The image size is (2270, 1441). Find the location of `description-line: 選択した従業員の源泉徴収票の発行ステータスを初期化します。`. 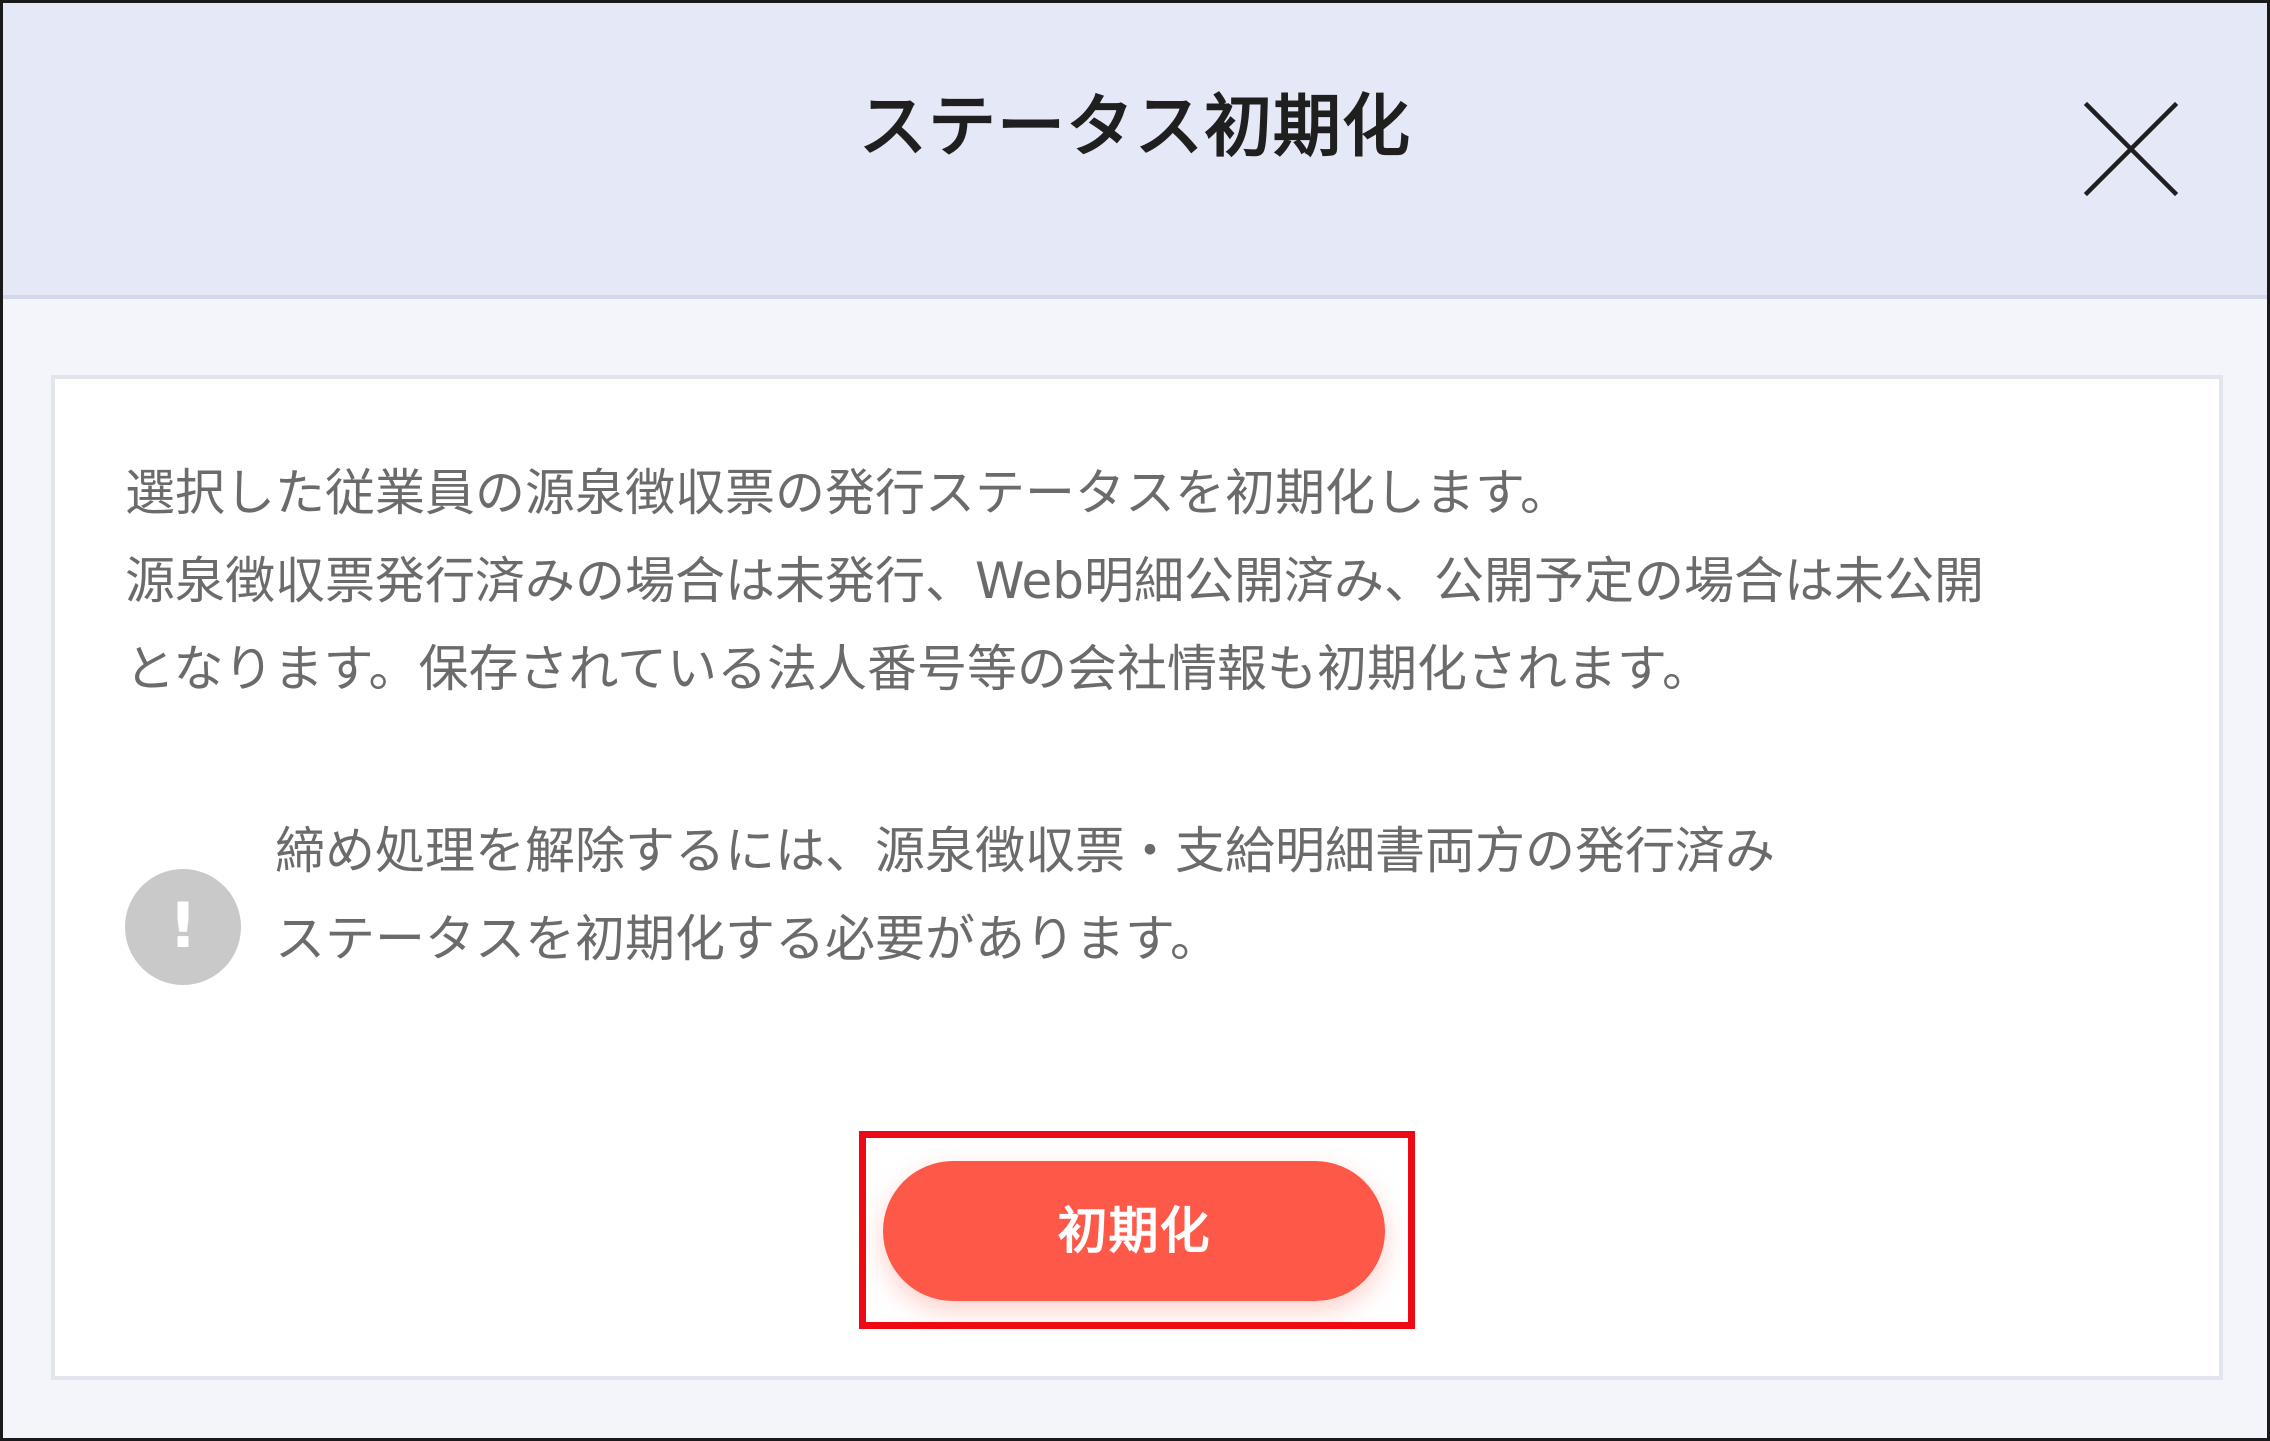

description-line: 選択した従業員の源泉徴収票の発行ステータスを初期化します。 is located at coordinates (847, 493).